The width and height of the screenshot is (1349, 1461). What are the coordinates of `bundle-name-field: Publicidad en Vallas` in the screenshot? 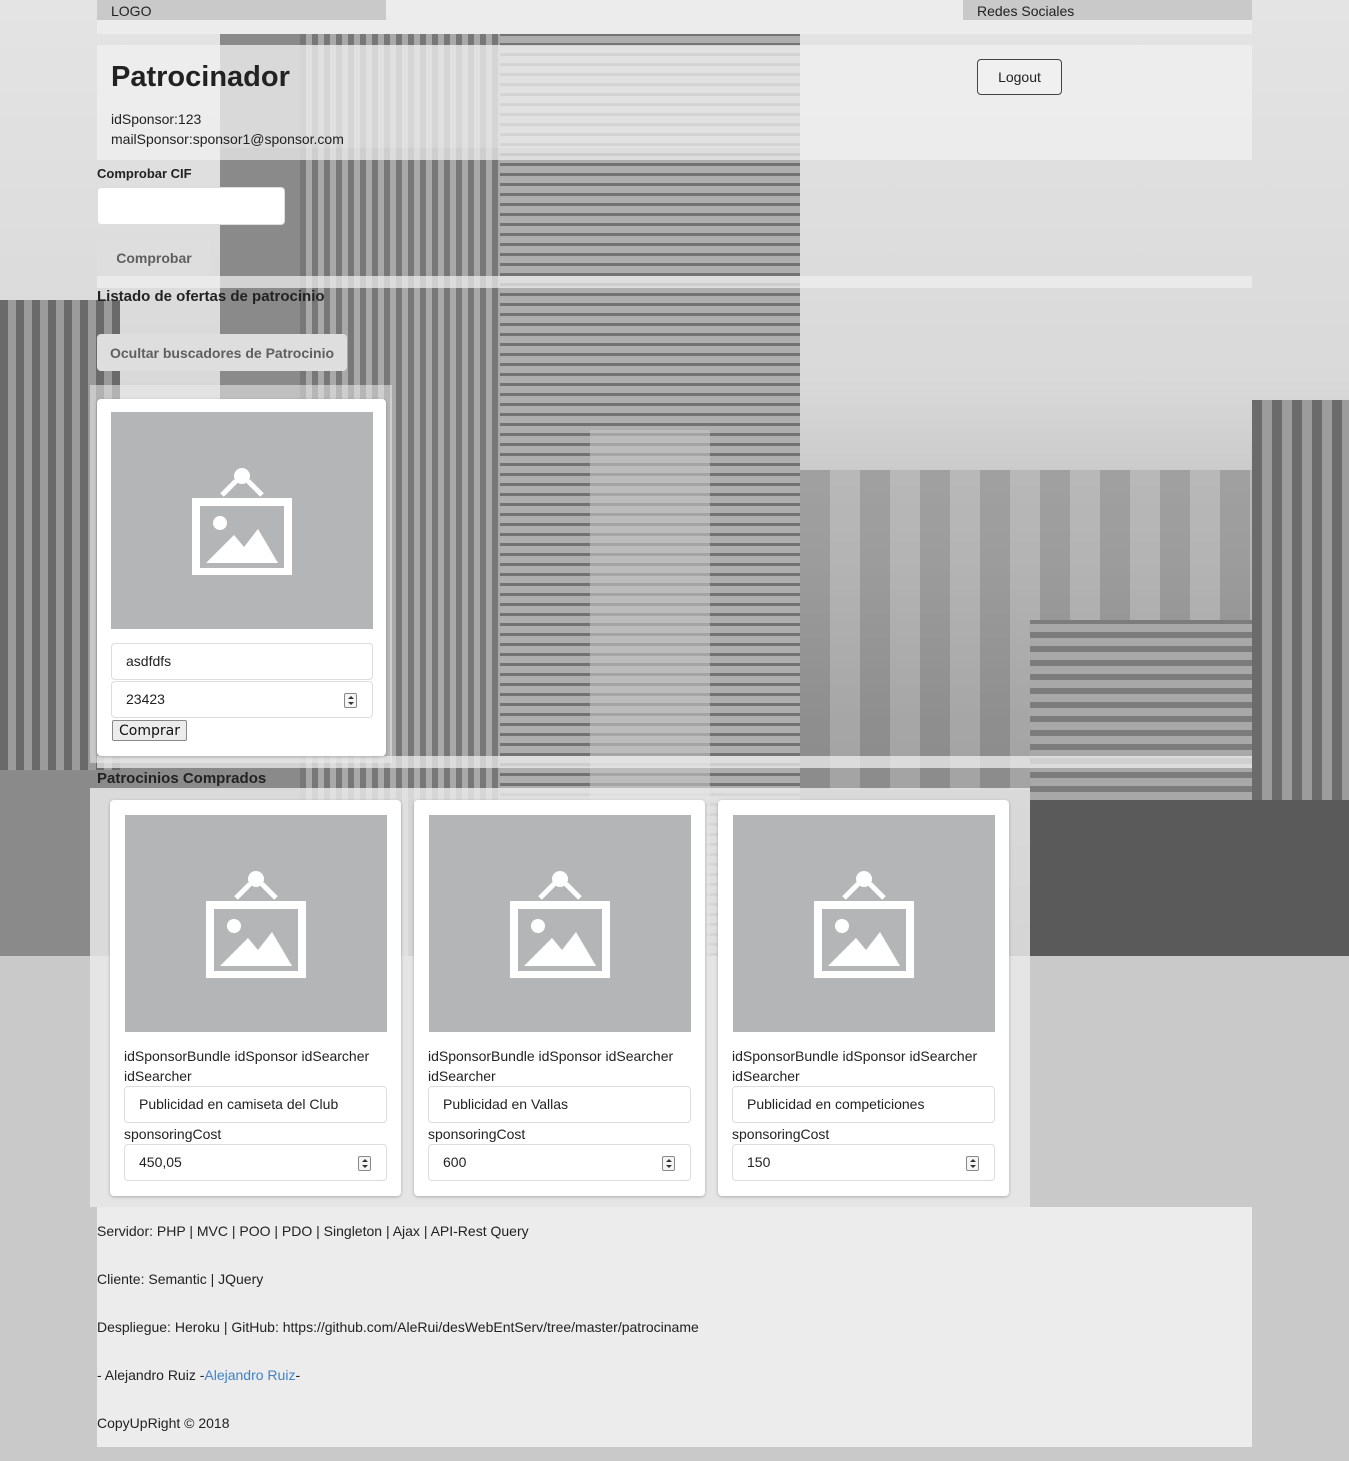 It's located at (559, 1104).